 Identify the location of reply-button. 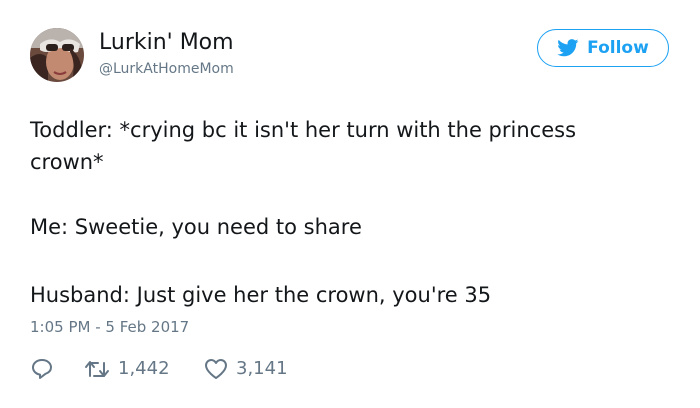
(42, 369).